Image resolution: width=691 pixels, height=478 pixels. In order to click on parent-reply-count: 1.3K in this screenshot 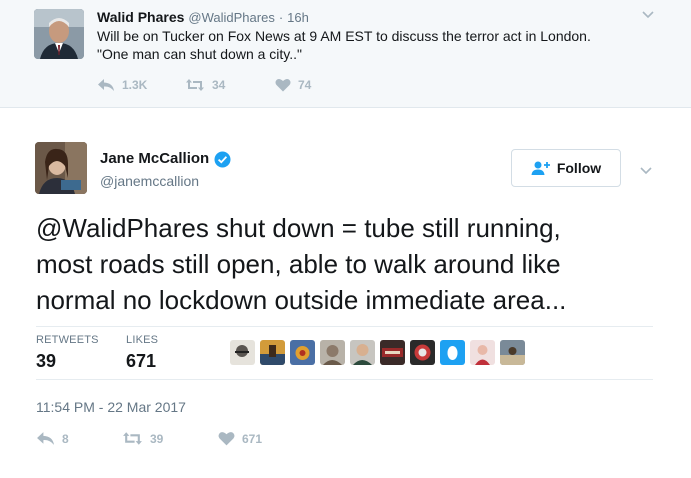, I will do `click(135, 85)`.